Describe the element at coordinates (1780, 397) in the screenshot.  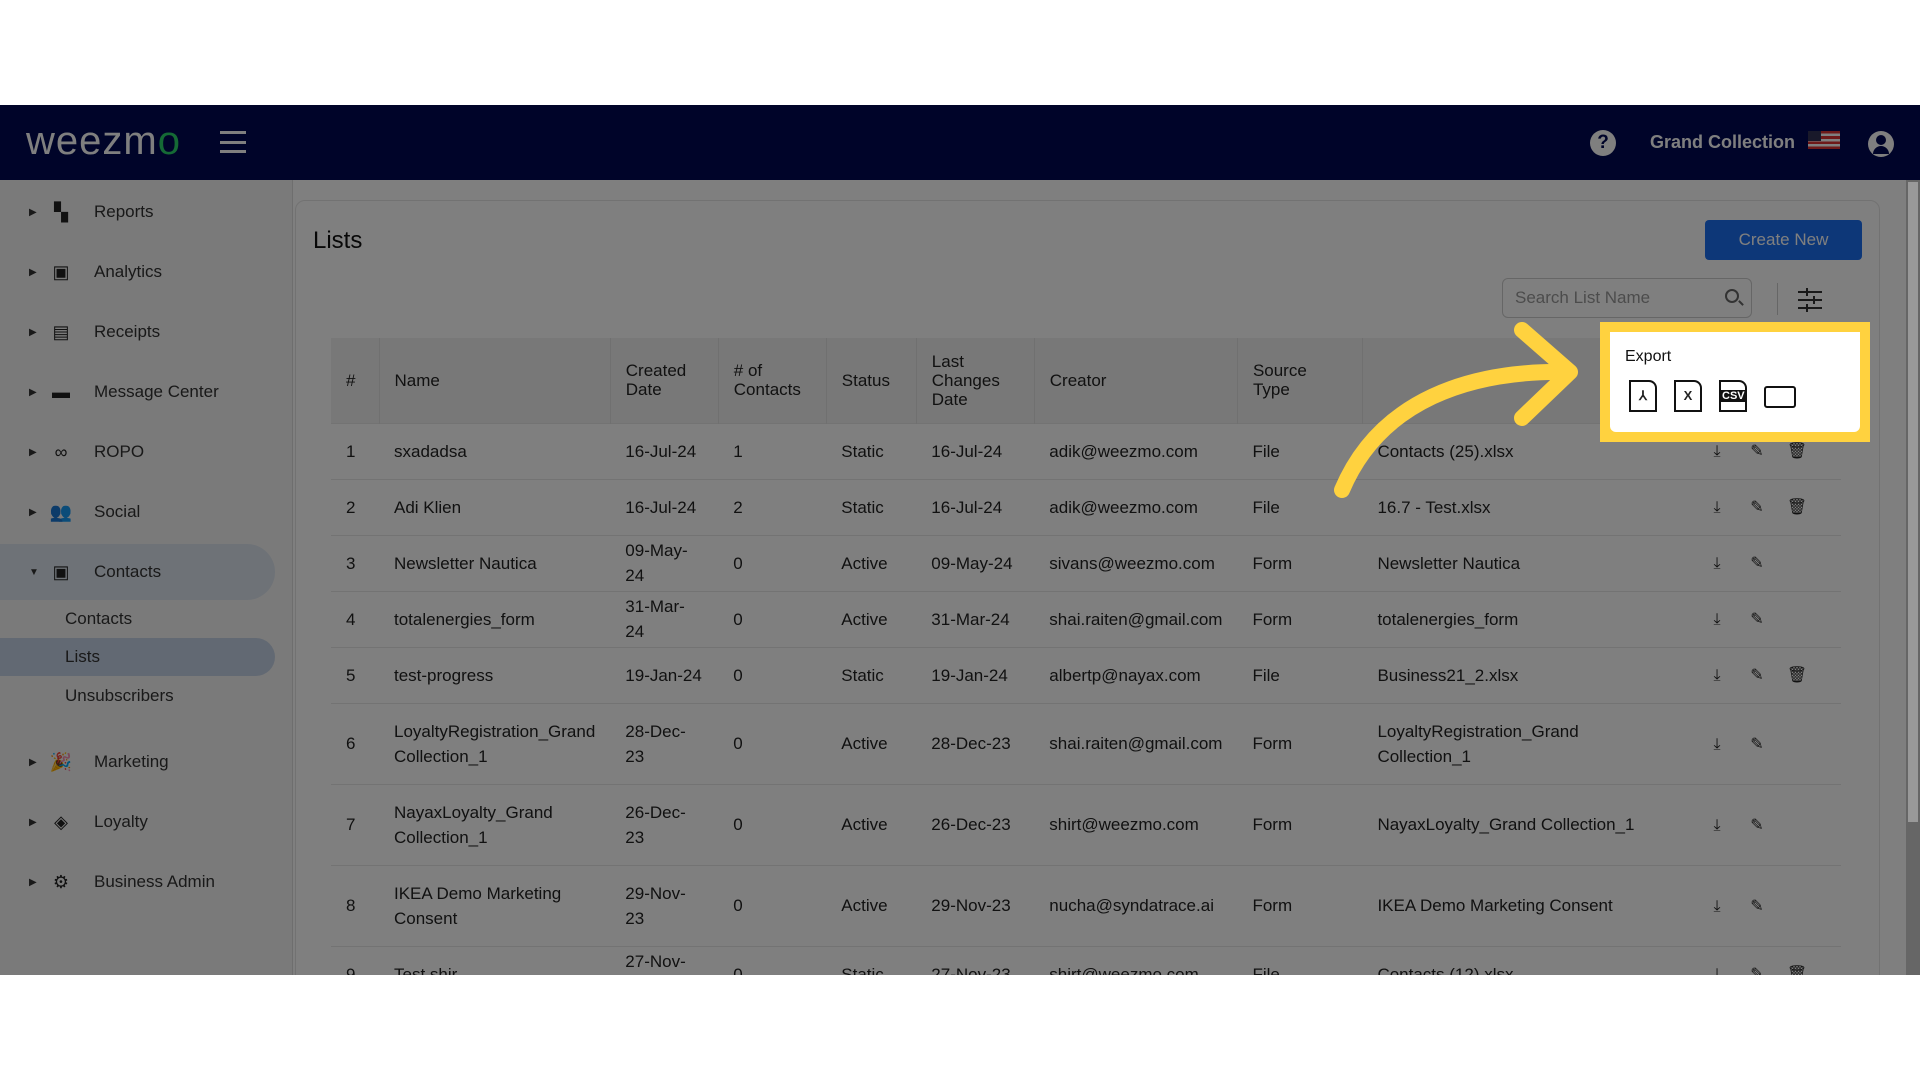
I see `print-icon` at that location.